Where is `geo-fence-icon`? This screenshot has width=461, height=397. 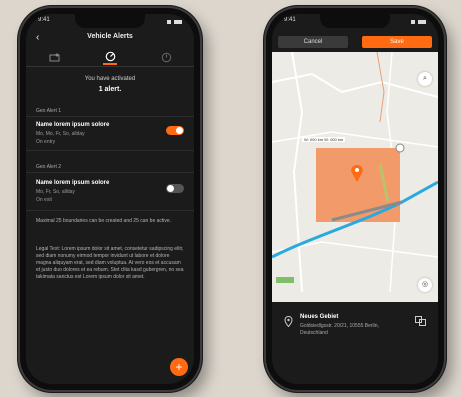
geo-fence-icon is located at coordinates (54, 57).